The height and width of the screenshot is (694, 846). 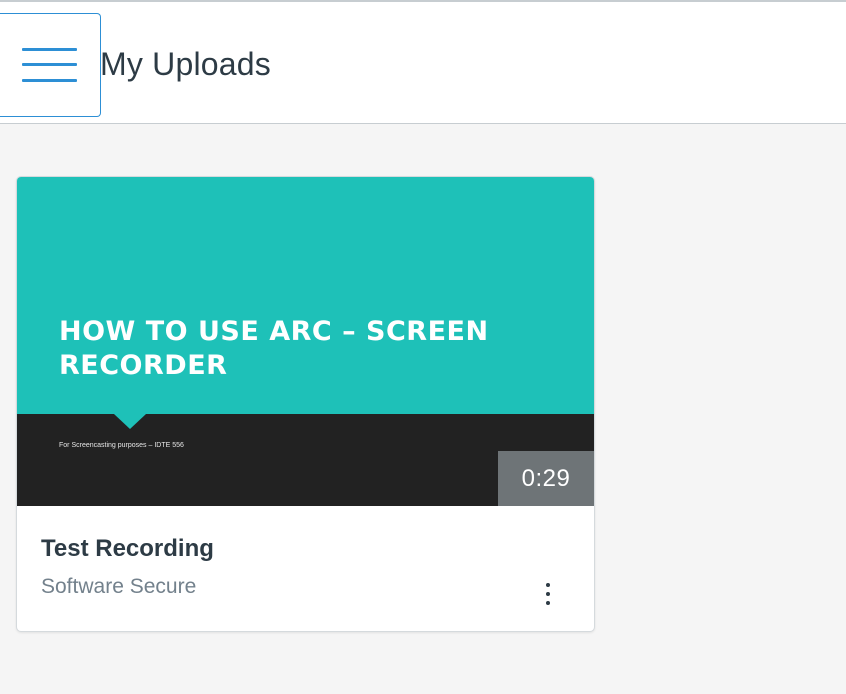 I want to click on hamburger-icon, so click(x=49, y=65).